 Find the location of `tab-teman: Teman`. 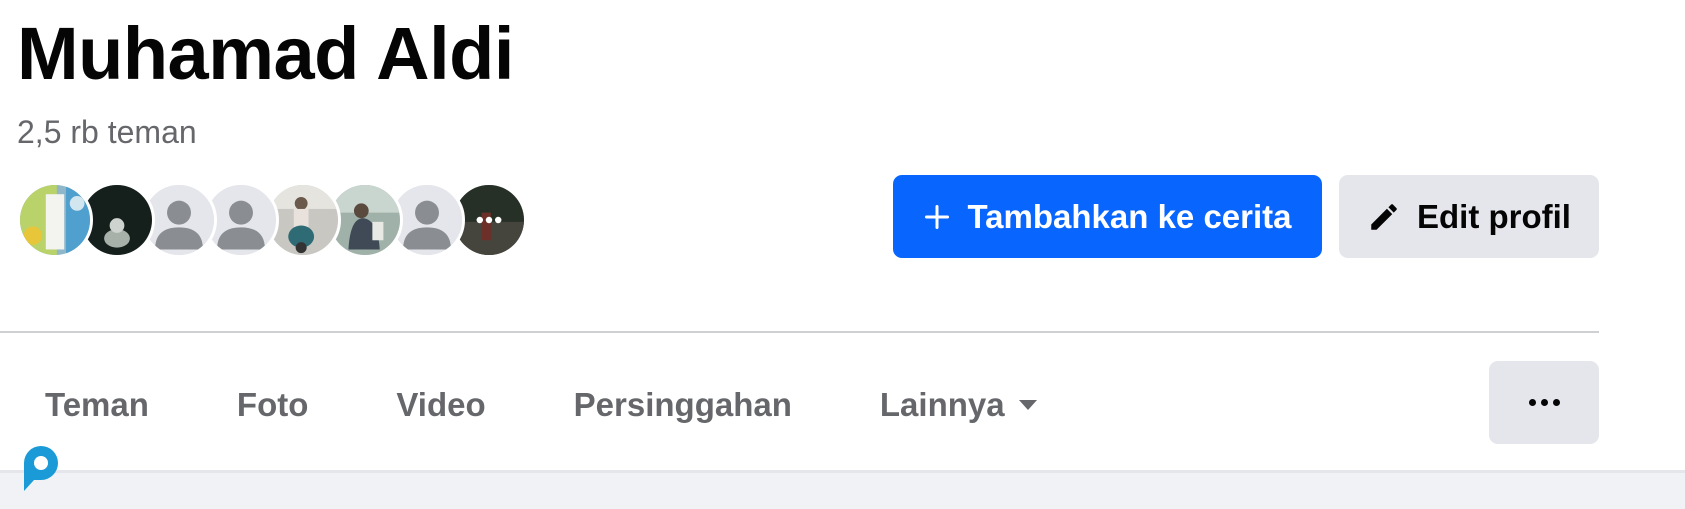

tab-teman: Teman is located at coordinates (96, 405).